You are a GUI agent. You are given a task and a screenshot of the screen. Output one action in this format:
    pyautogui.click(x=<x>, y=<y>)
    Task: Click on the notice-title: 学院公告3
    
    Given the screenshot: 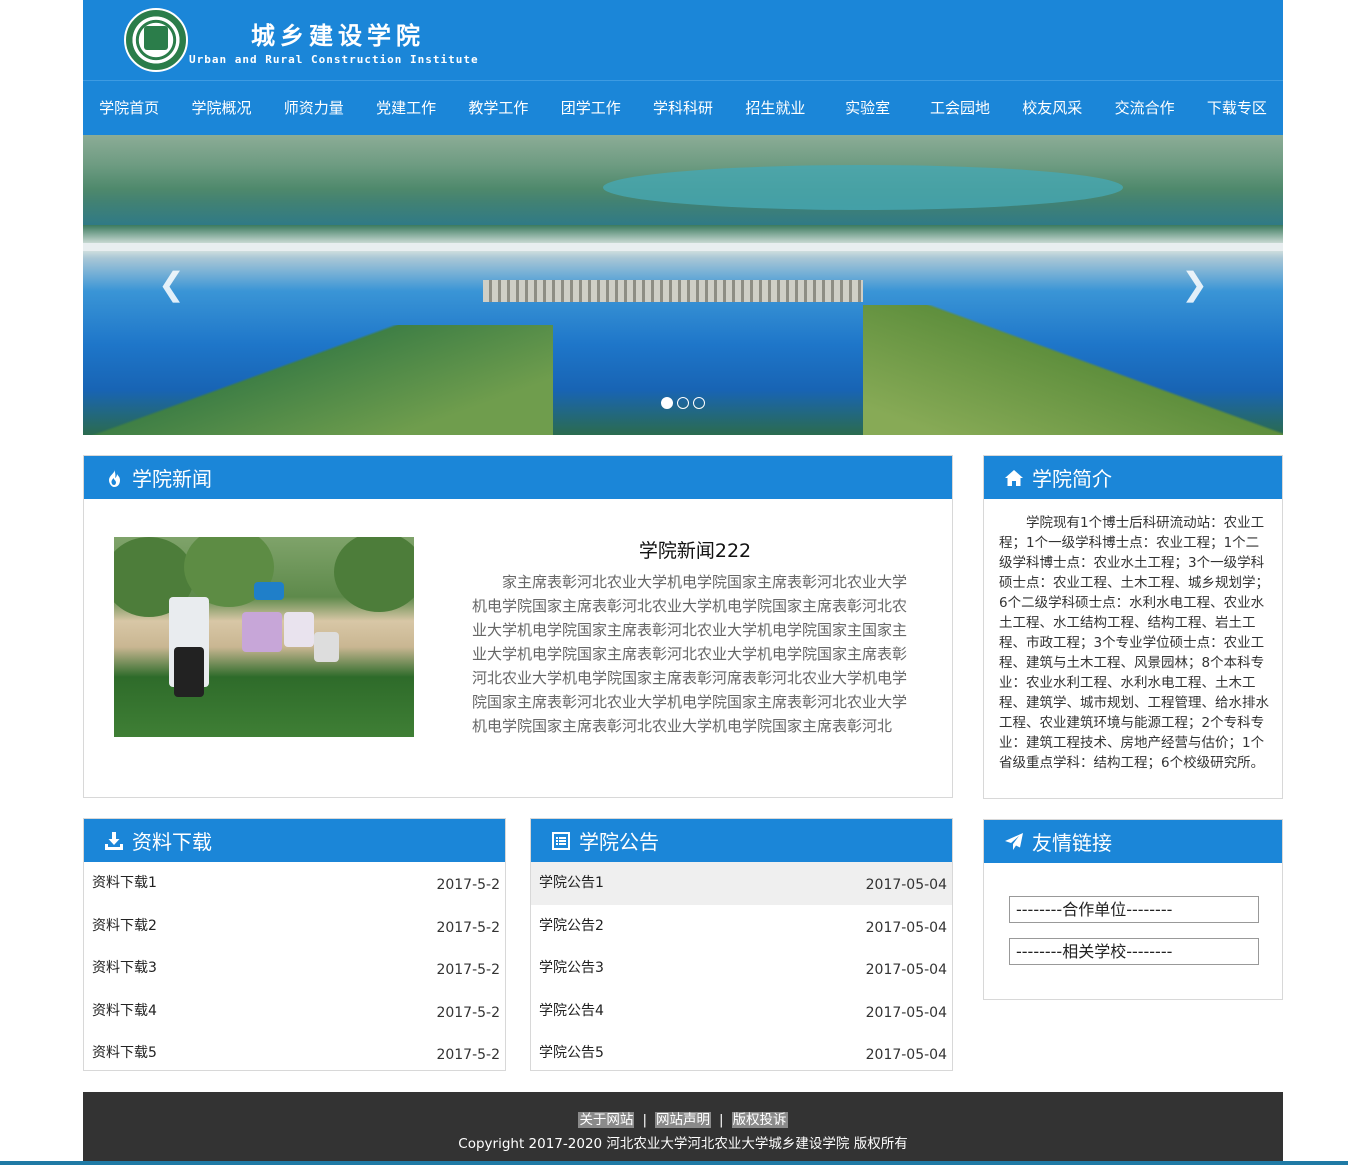 What is the action you would take?
    pyautogui.click(x=571, y=968)
    